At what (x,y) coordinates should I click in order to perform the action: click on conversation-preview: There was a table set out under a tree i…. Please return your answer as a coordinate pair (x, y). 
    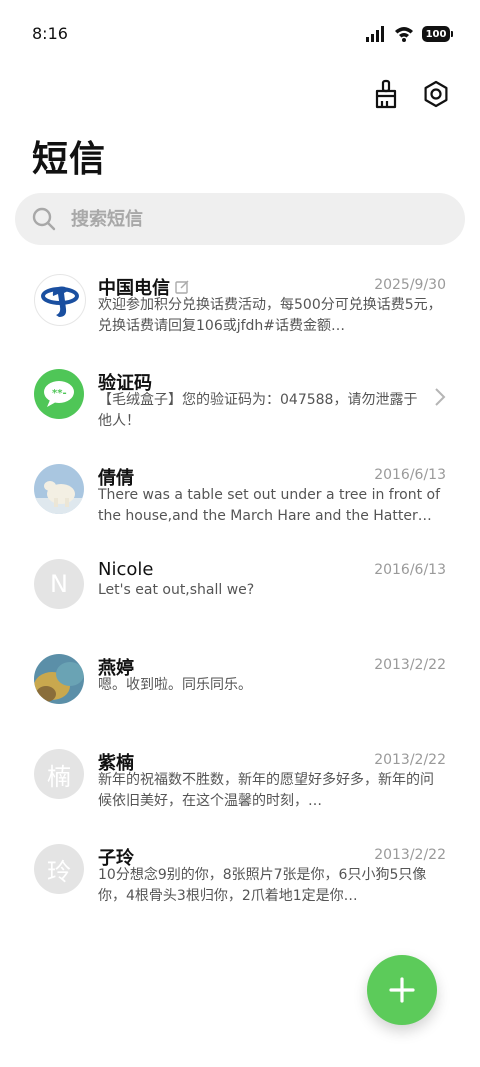
    Looking at the image, I should click on (269, 505).